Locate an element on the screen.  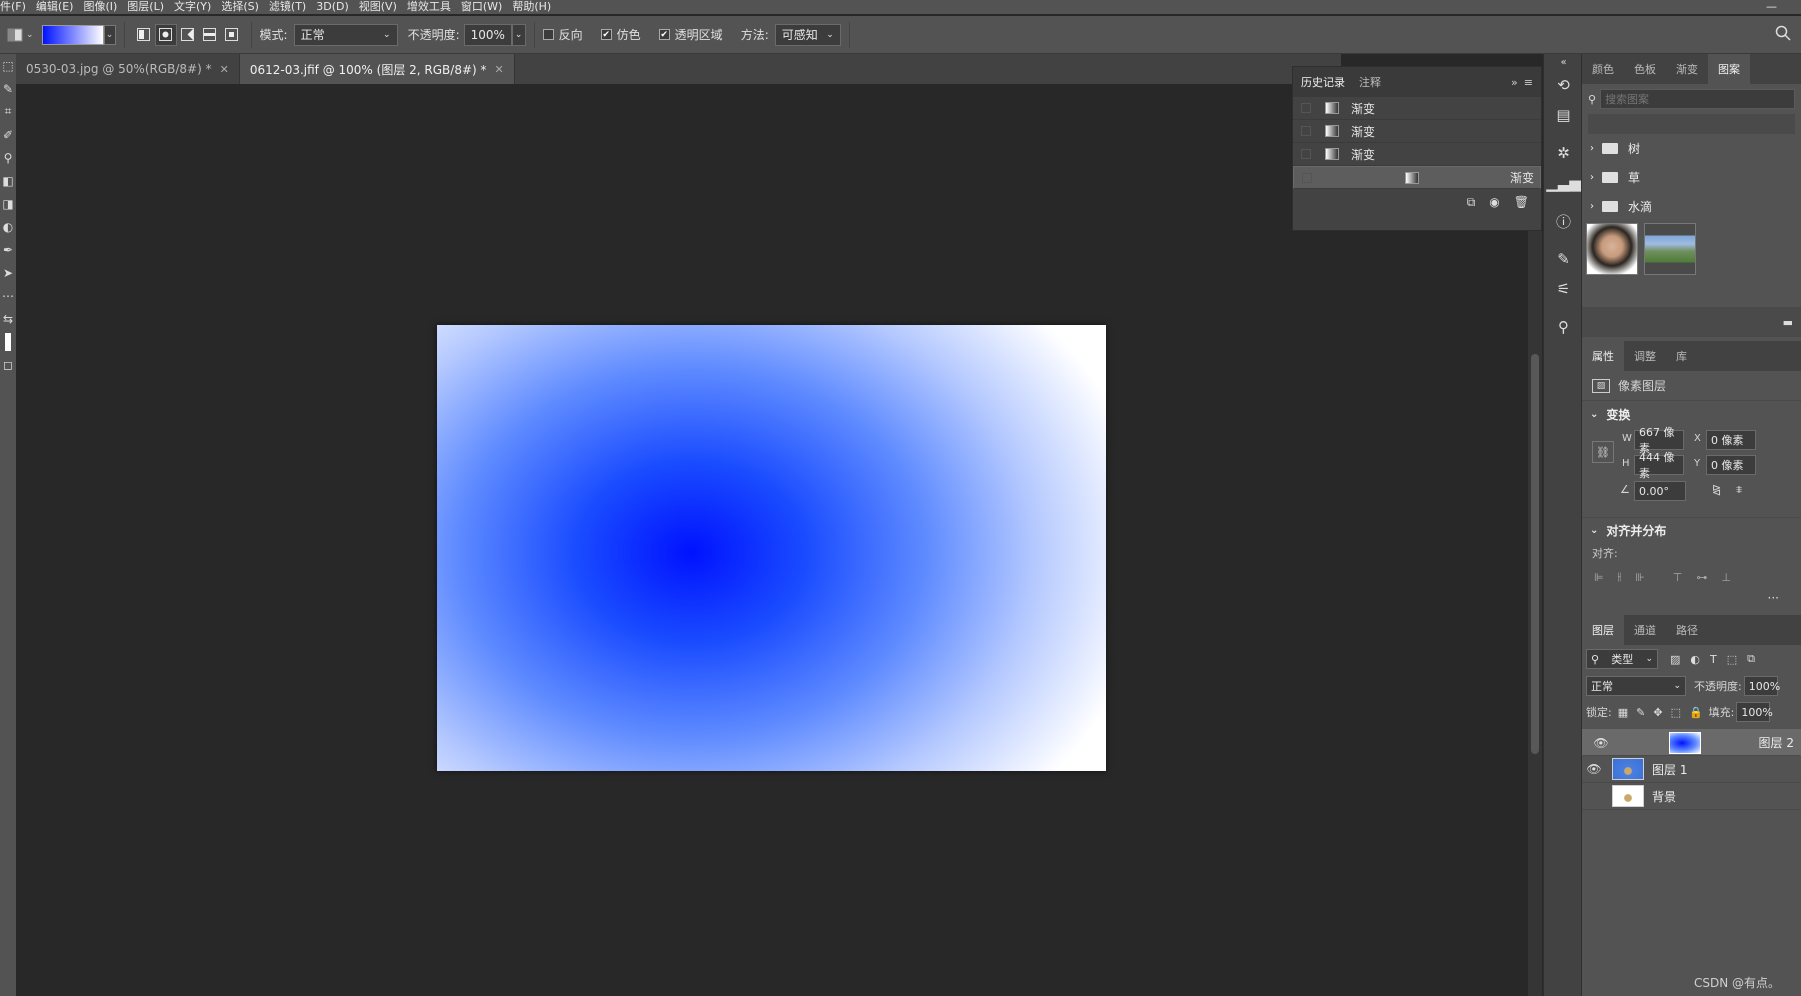
foreground-color-swatch is located at coordinates (8, 341).